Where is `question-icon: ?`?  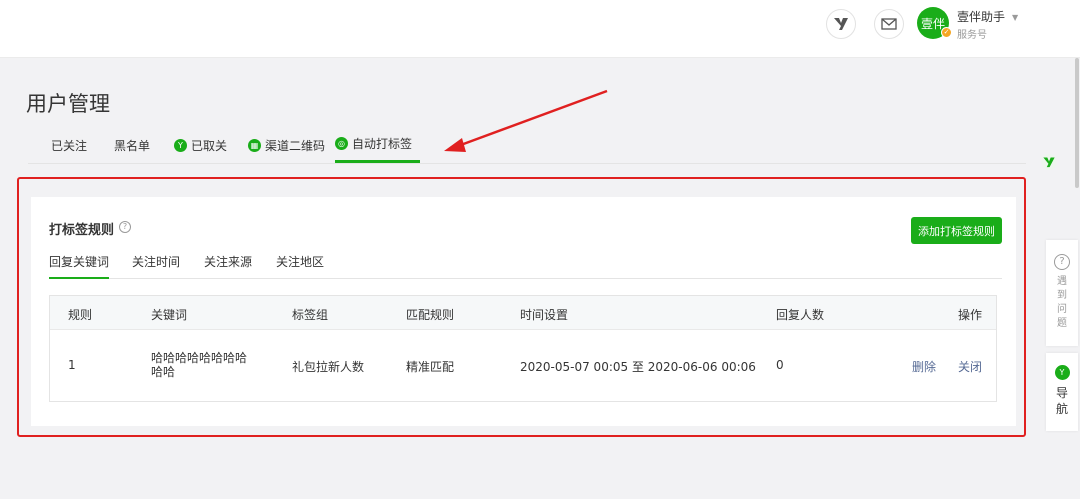
question-icon: ? is located at coordinates (1062, 262).